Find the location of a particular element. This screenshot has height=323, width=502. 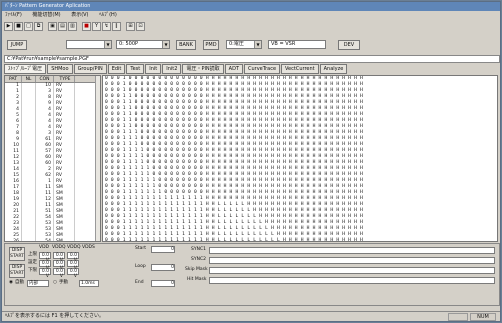

sync1-field is located at coordinates (352, 250).